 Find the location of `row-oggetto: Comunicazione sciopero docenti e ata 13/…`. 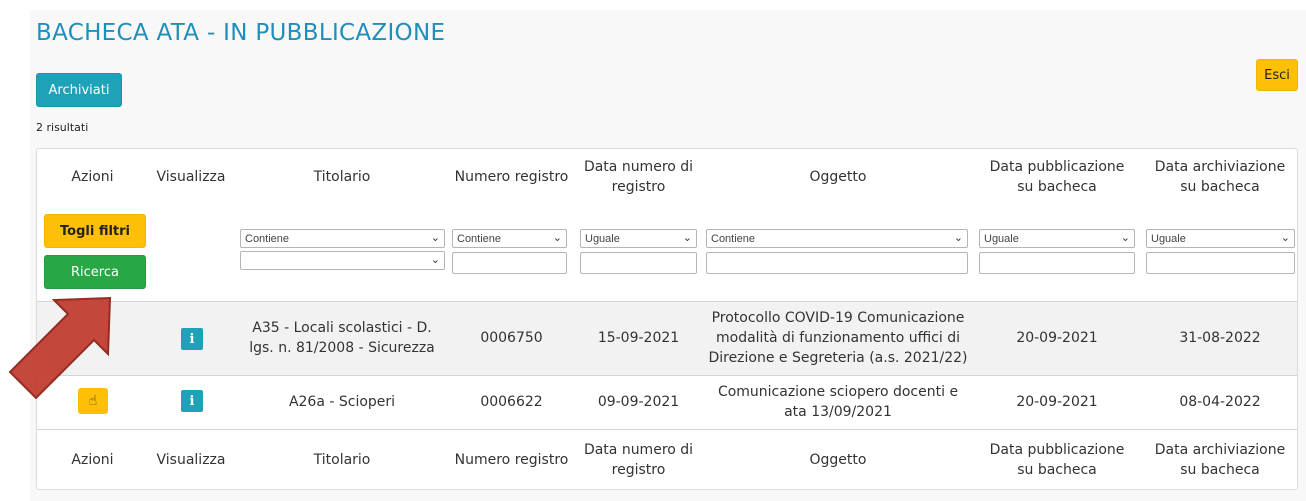

row-oggetto: Comunicazione sciopero docenti e ata 13/… is located at coordinates (838, 402).